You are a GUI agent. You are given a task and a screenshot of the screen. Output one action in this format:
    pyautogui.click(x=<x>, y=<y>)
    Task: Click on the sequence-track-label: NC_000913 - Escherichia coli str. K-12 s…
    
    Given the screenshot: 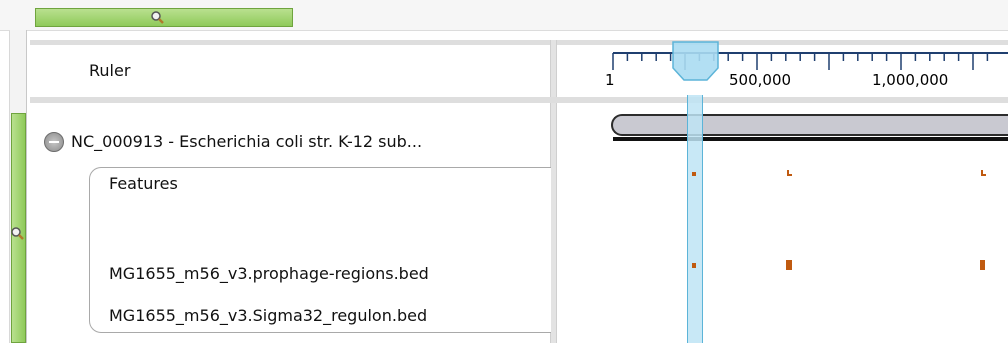 What is the action you would take?
    pyautogui.click(x=246, y=142)
    